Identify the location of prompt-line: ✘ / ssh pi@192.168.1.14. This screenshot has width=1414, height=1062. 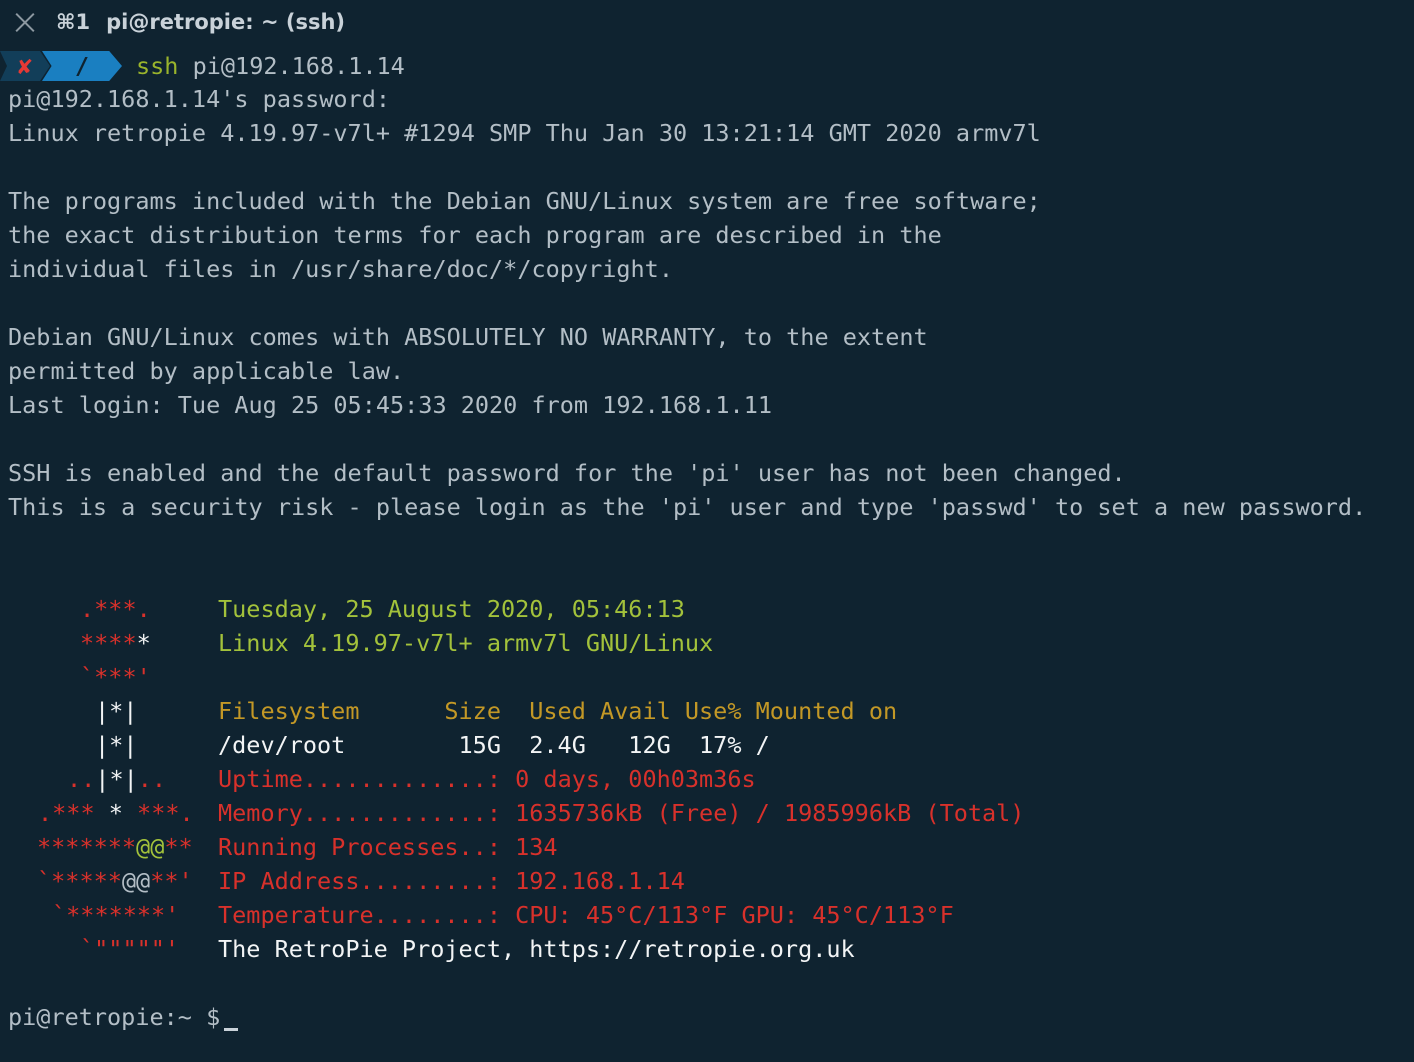
(202, 66).